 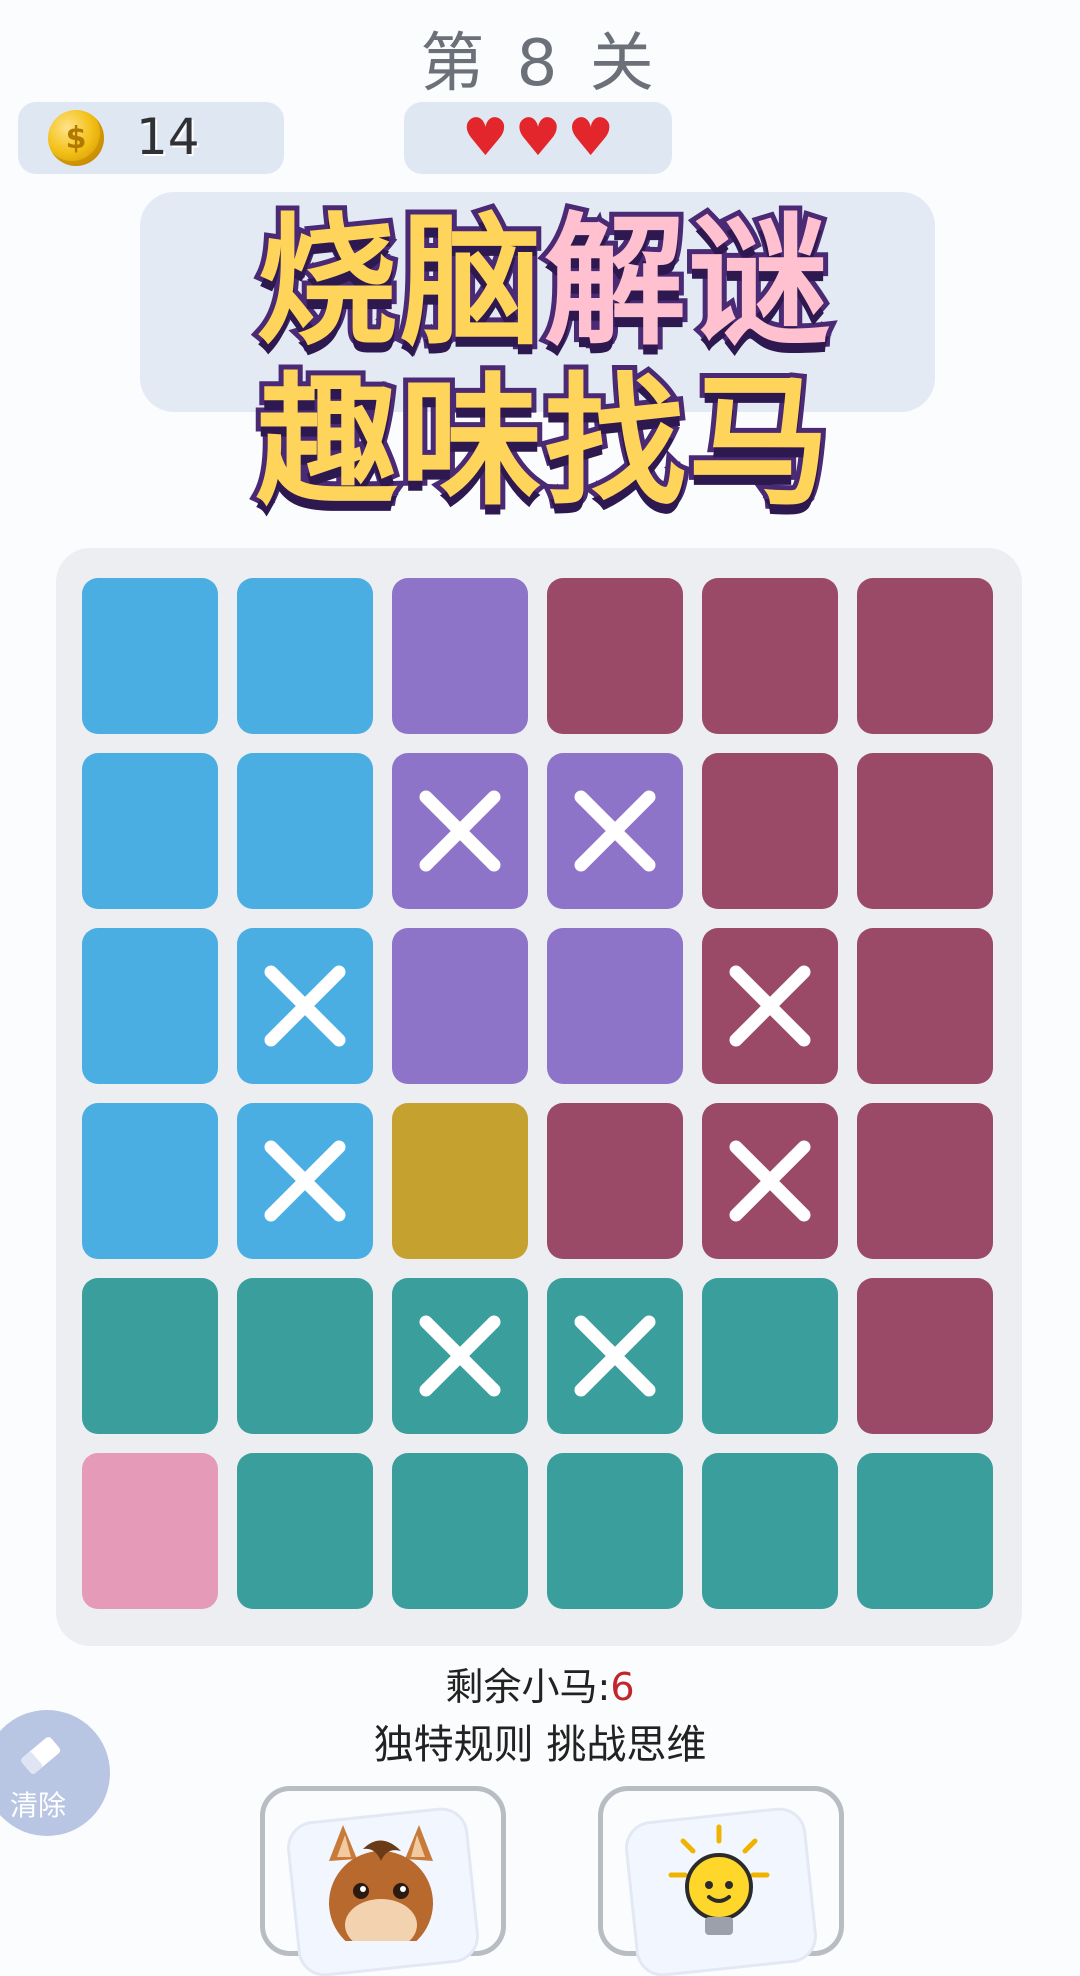 I want to click on lightbulb-hint-card, so click(x=721, y=1881).